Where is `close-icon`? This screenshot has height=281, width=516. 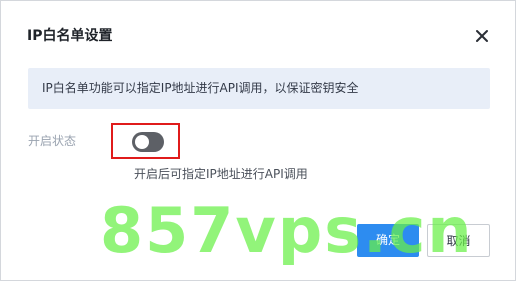 close-icon is located at coordinates (482, 36).